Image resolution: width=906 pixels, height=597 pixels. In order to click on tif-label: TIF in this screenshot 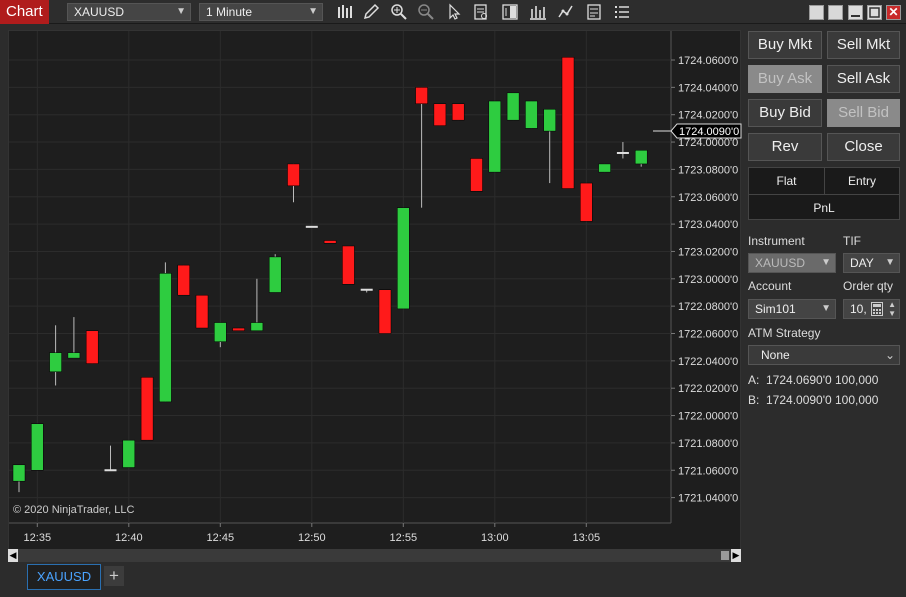, I will do `click(852, 241)`.